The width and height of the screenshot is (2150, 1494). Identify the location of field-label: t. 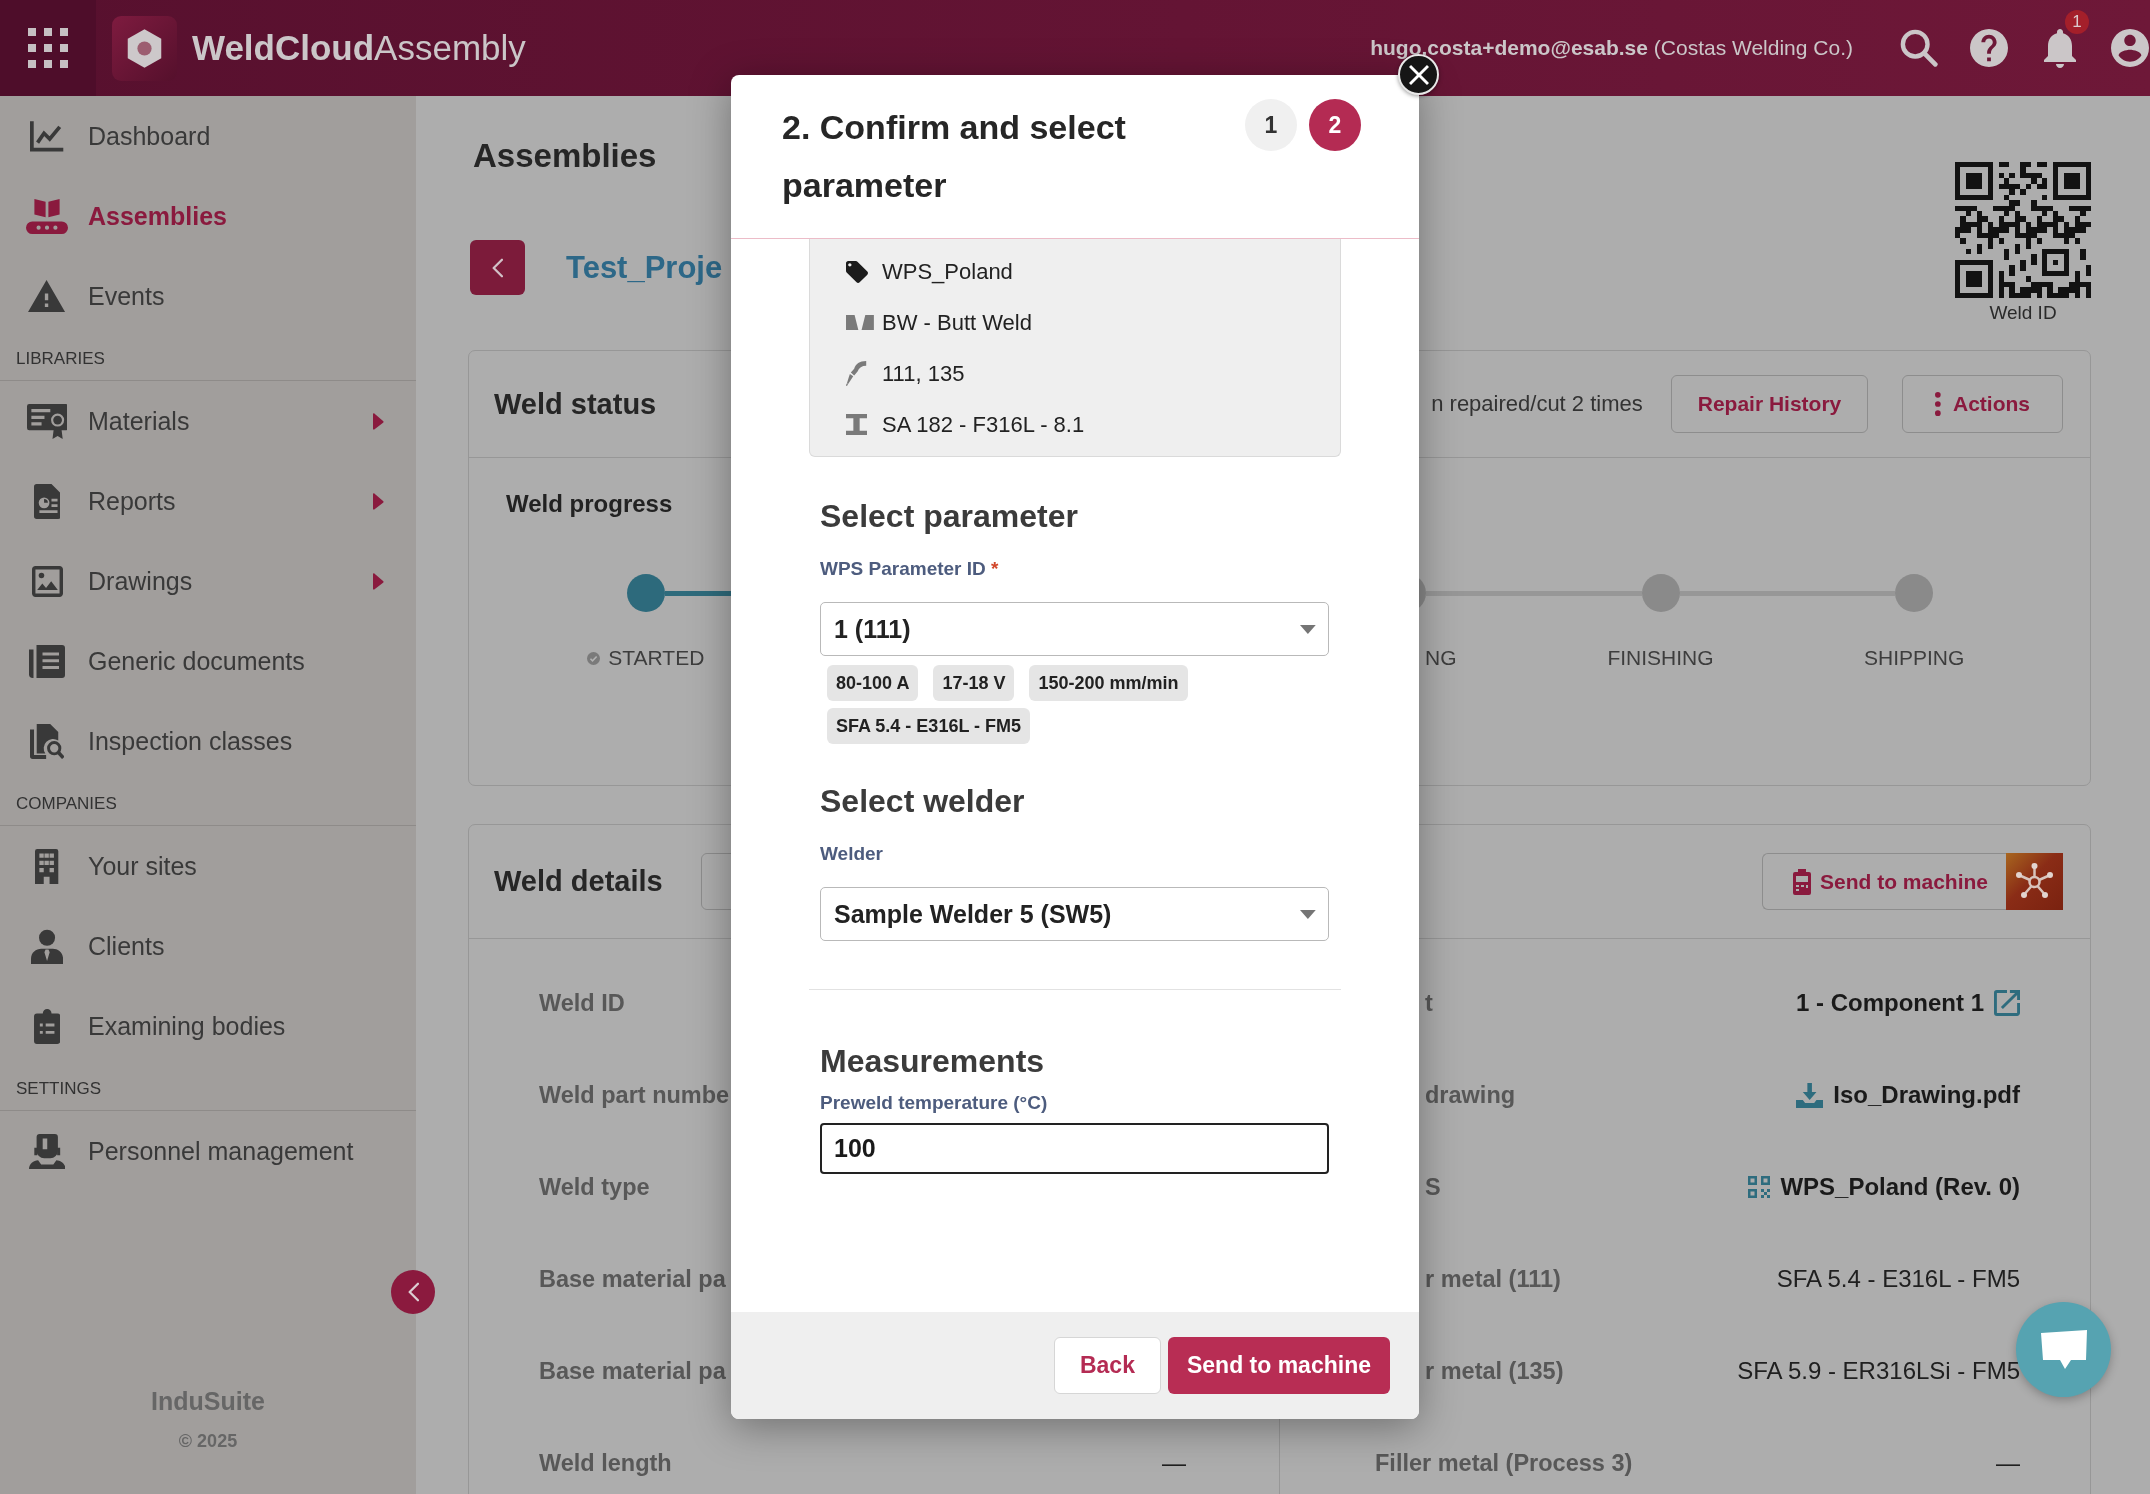
(1429, 1003).